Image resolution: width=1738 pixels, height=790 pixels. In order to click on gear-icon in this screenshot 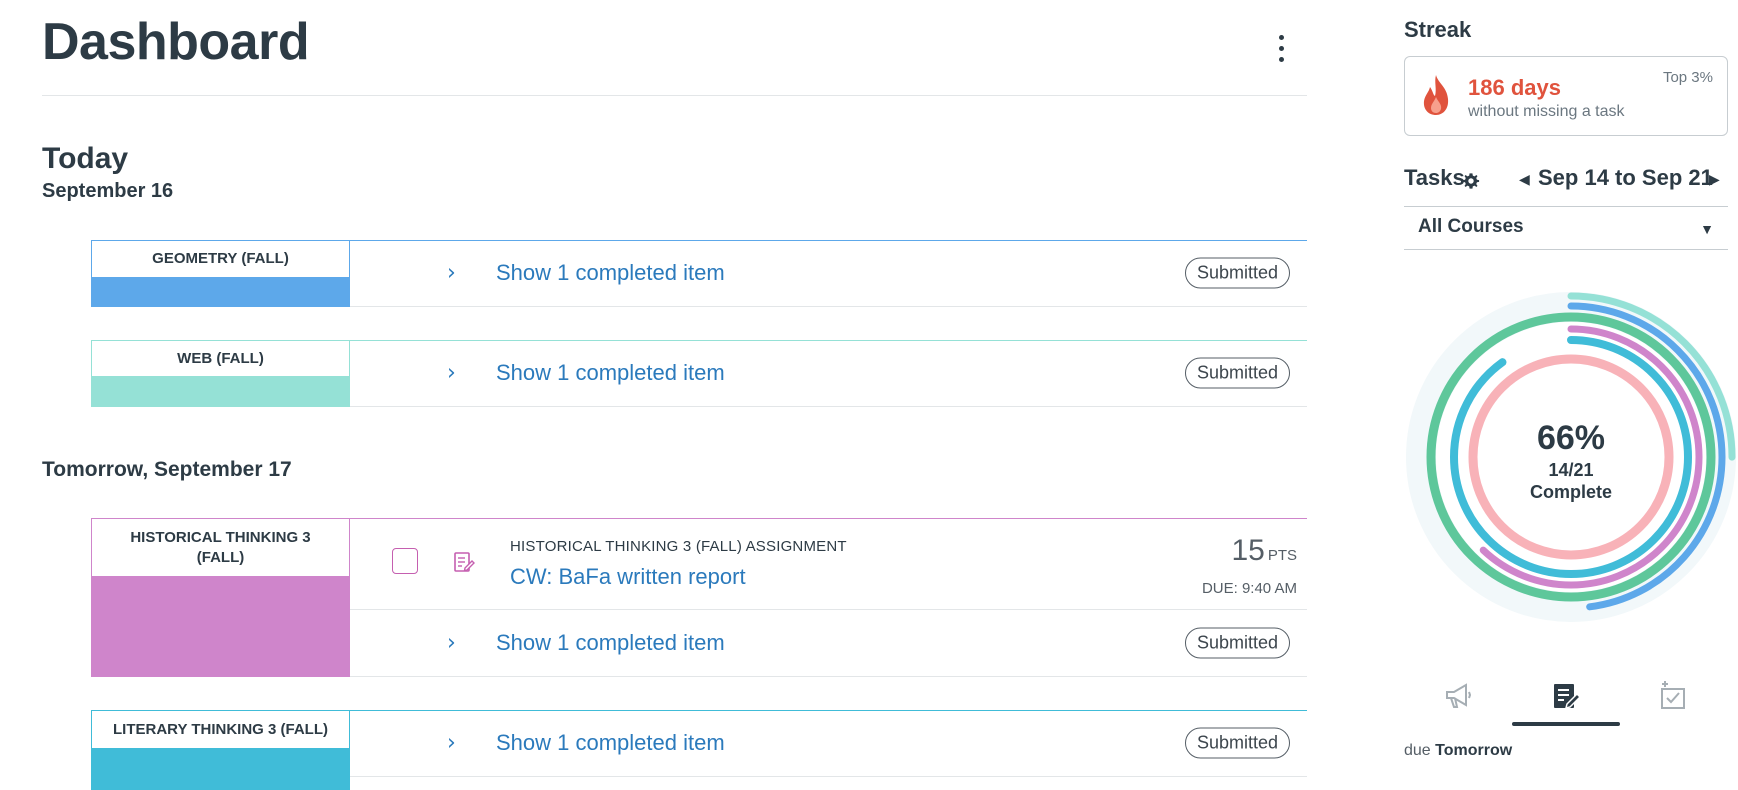, I will do `click(1471, 181)`.